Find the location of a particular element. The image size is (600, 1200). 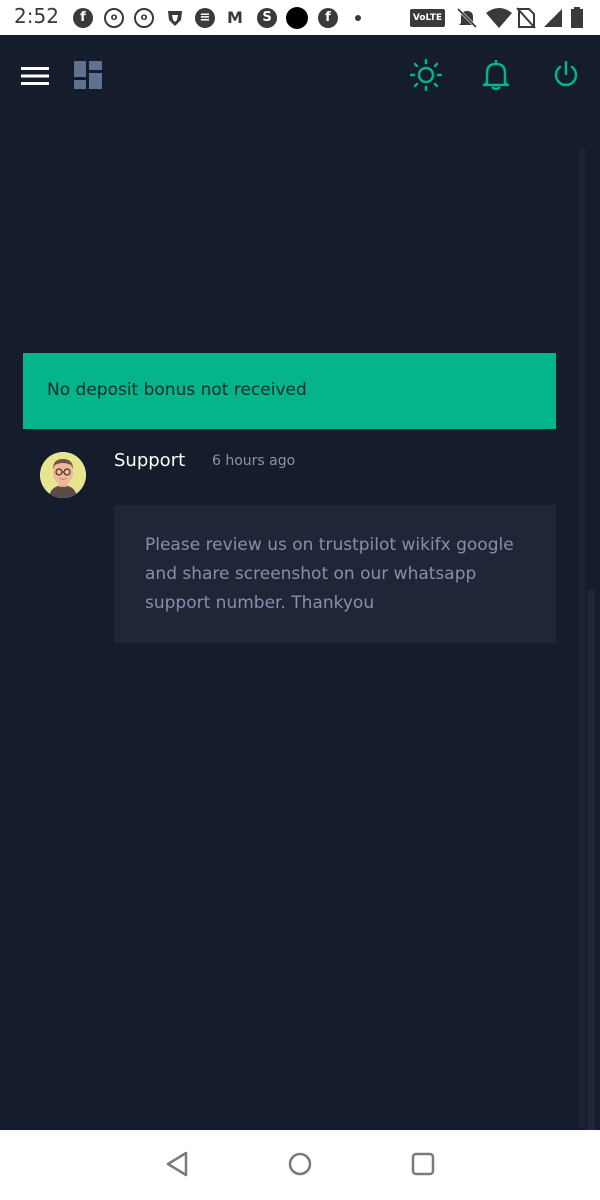

navigation-bar is located at coordinates (300, 1165).